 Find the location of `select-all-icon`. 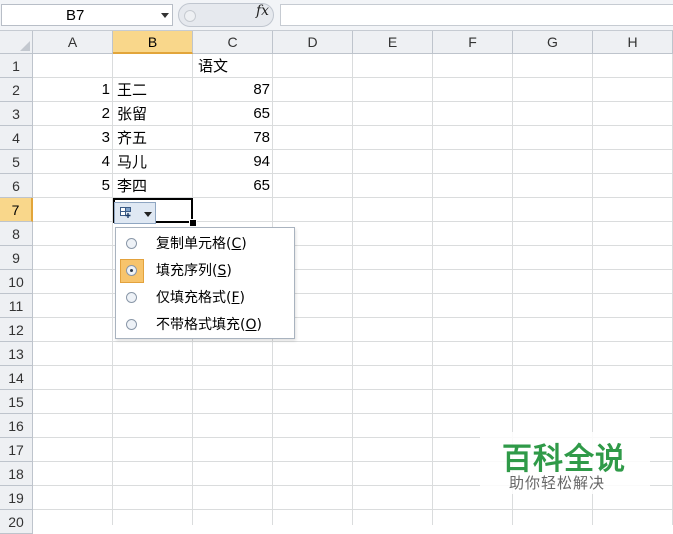

select-all-icon is located at coordinates (25, 46).